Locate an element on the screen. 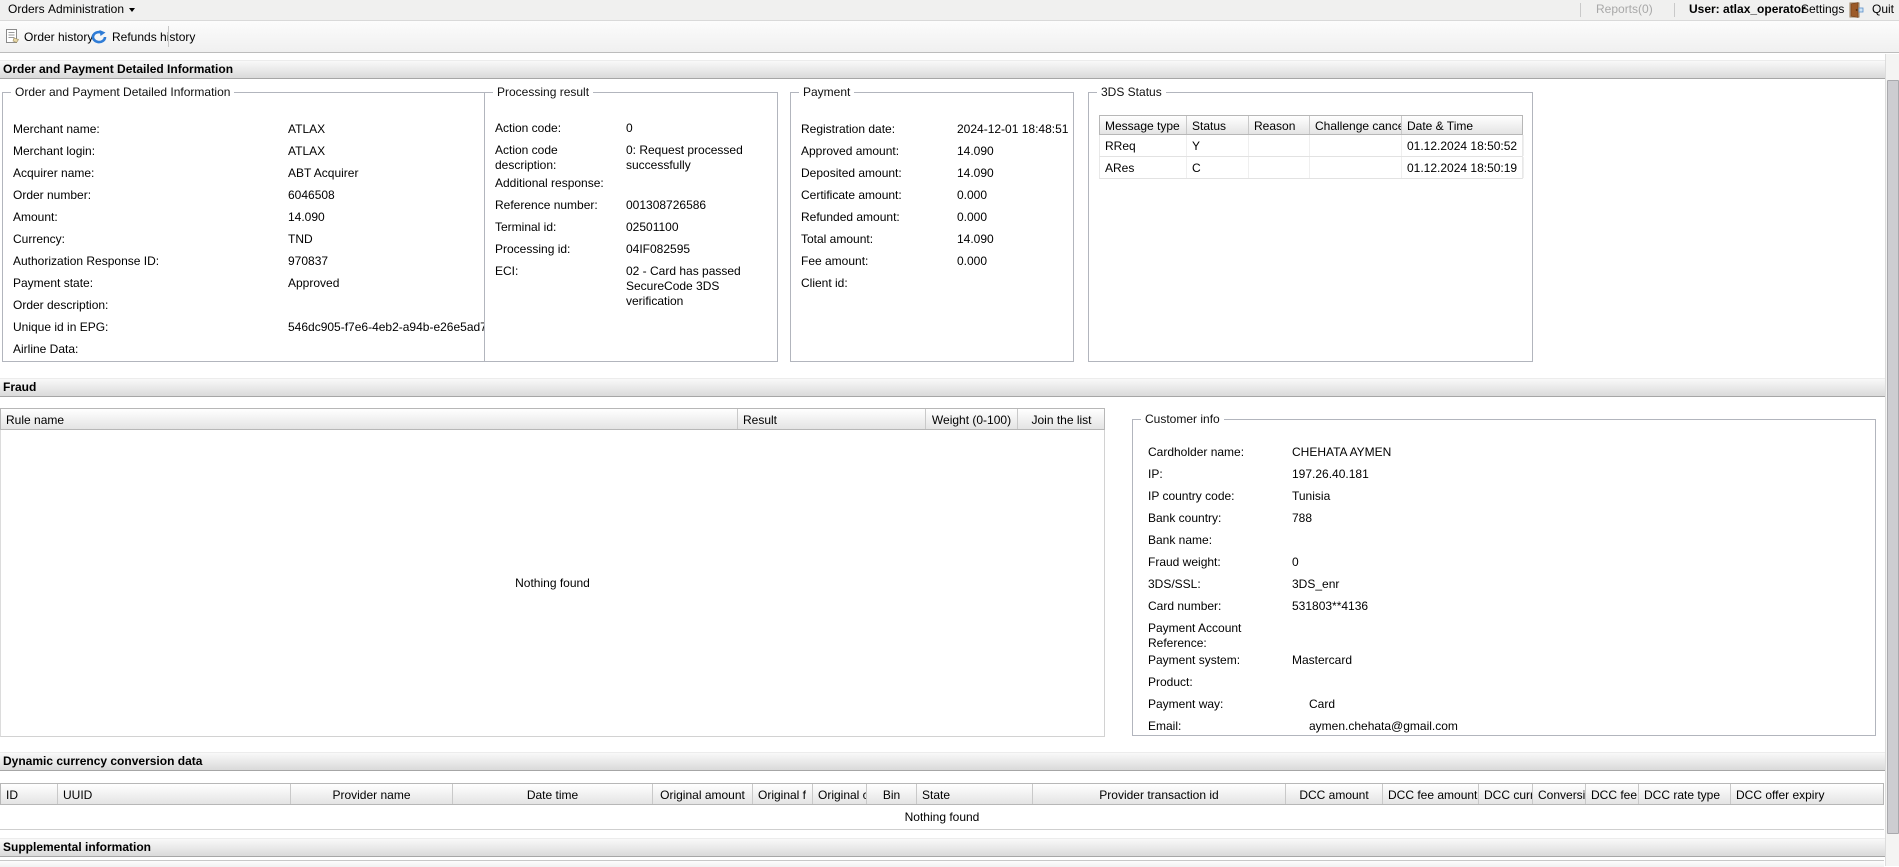 The height and width of the screenshot is (867, 1899). field-value: 14.090 is located at coordinates (975, 173).